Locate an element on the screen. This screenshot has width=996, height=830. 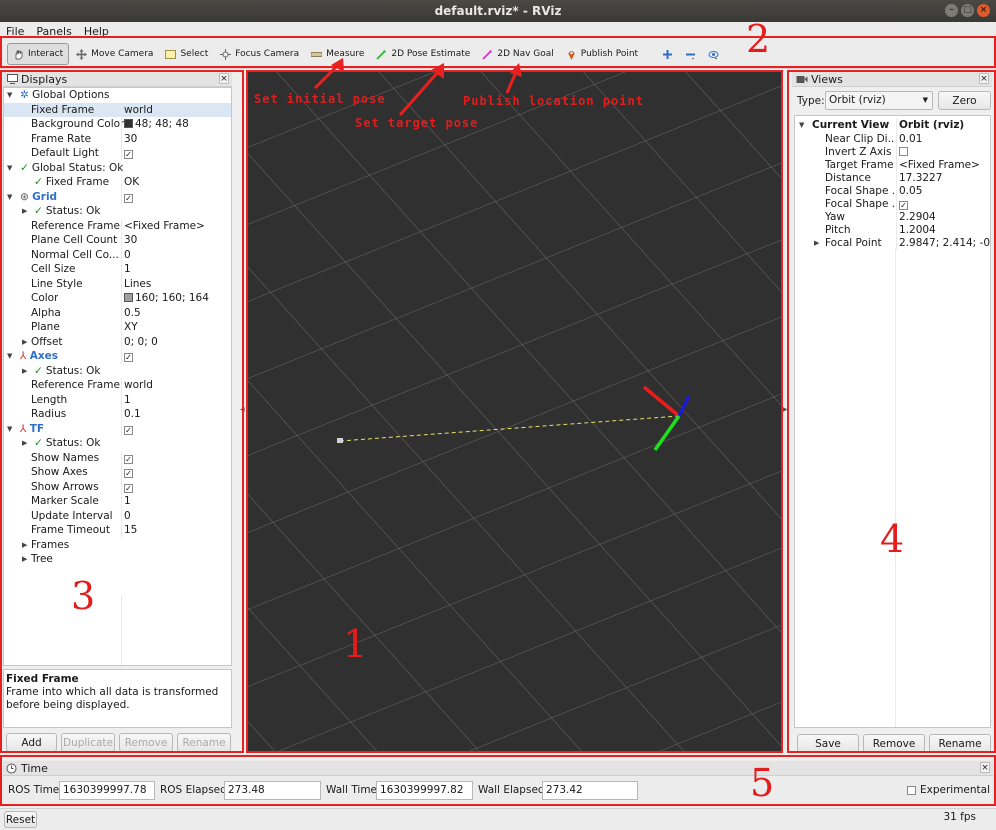
arrowhead-publish-point is located at coordinates (516, 70).